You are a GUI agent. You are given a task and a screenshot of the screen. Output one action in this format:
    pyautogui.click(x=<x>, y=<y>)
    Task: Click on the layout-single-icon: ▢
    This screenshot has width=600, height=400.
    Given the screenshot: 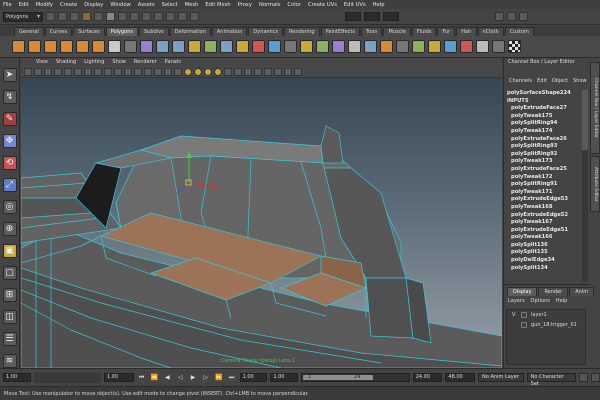 What is the action you would take?
    pyautogui.click(x=9, y=273)
    